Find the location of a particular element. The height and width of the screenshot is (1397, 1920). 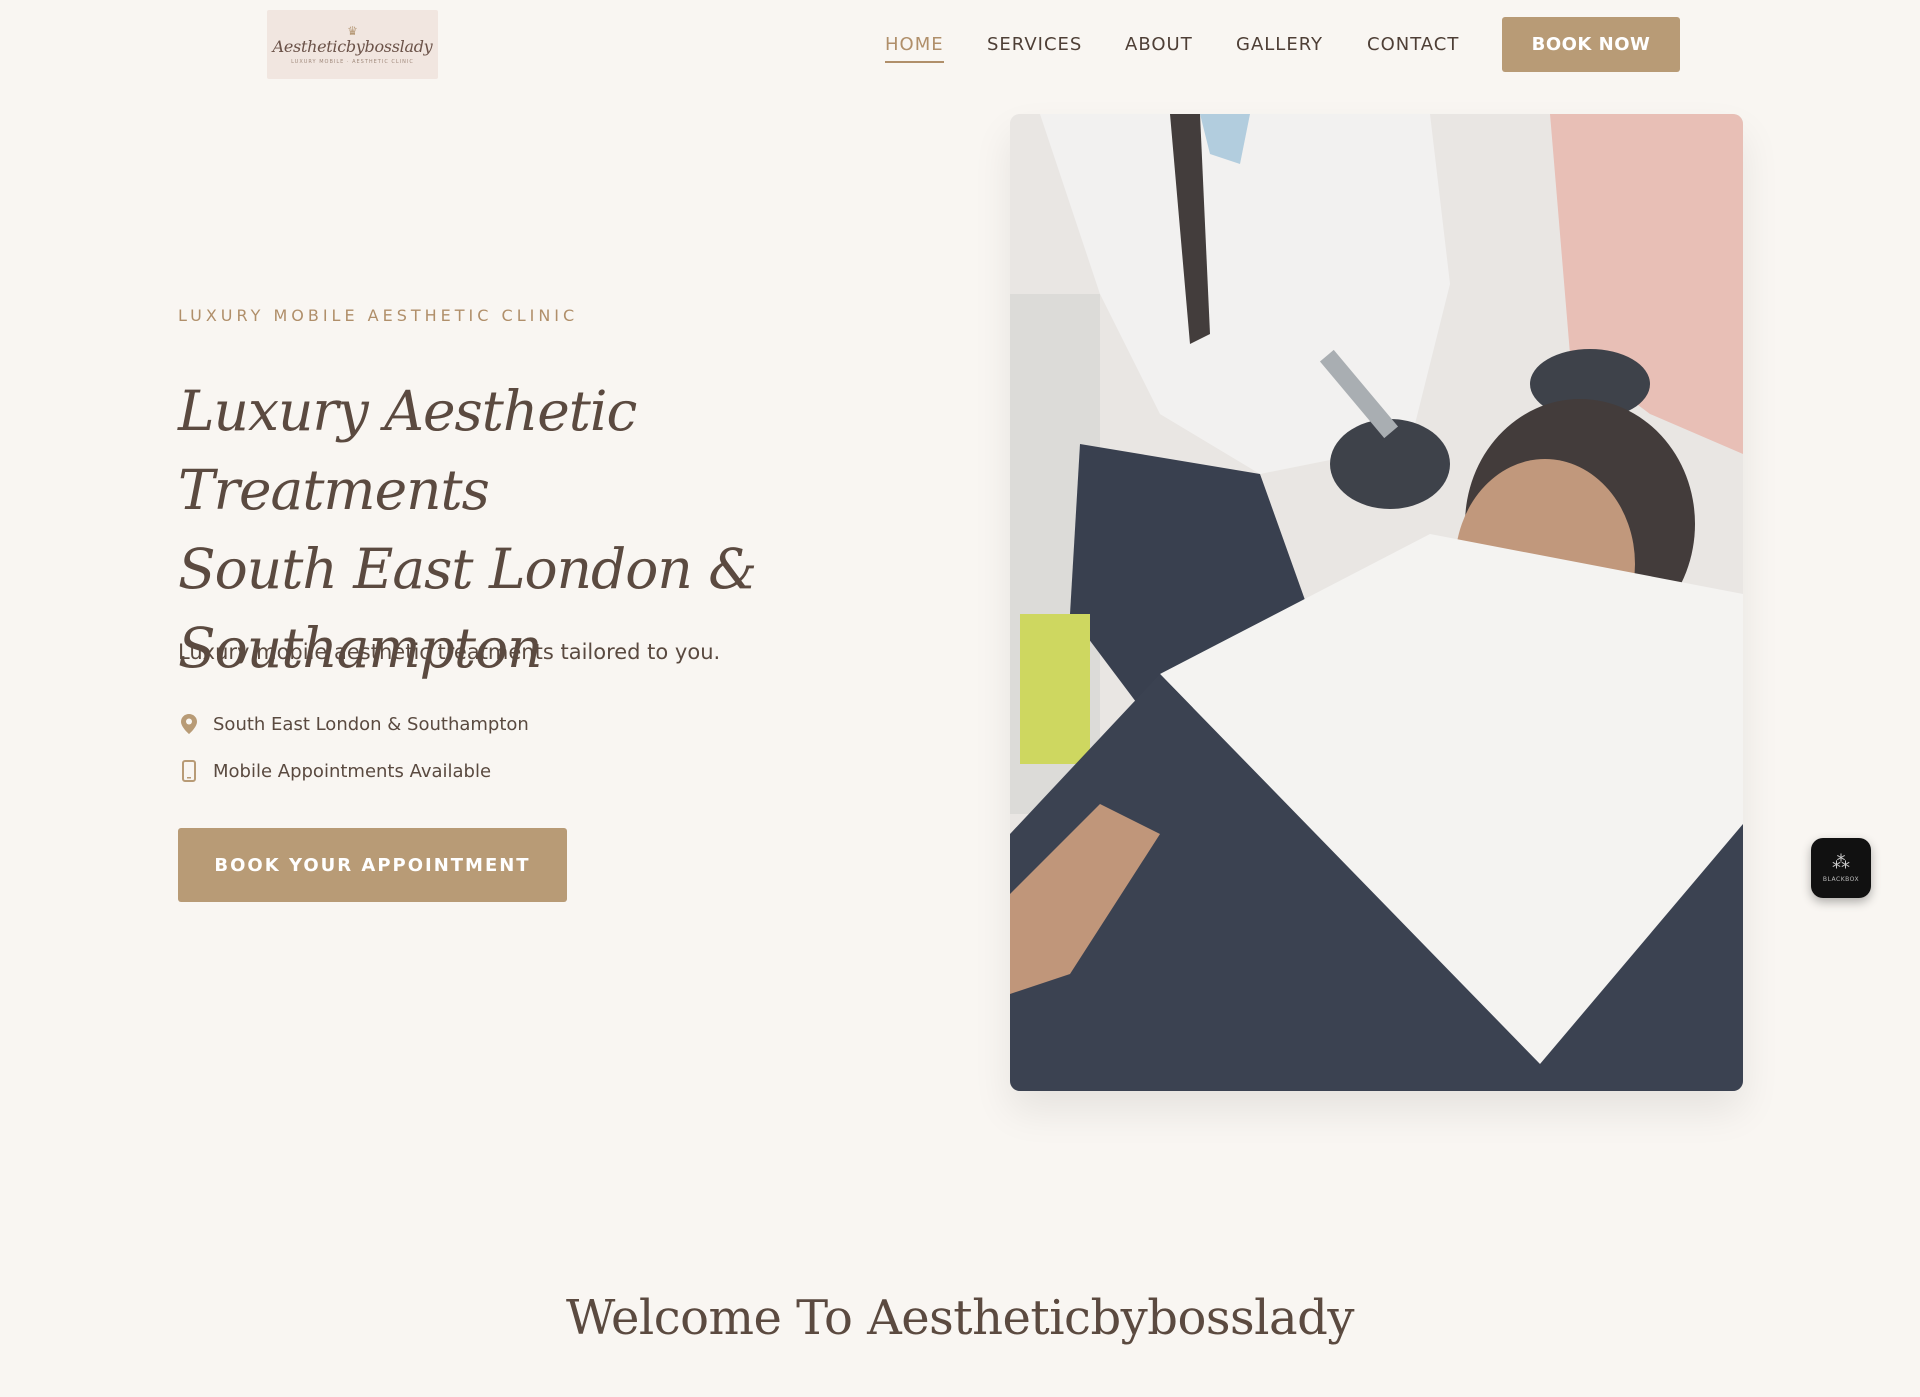

blackbox-widget: ⁂ BLACKBOX is located at coordinates (1841, 868).